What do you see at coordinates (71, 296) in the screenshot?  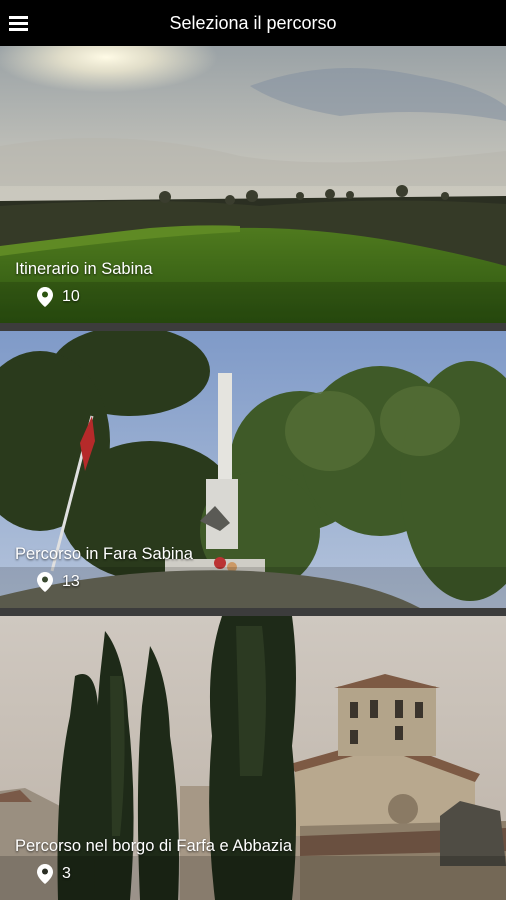 I see `point-count: 10` at bounding box center [71, 296].